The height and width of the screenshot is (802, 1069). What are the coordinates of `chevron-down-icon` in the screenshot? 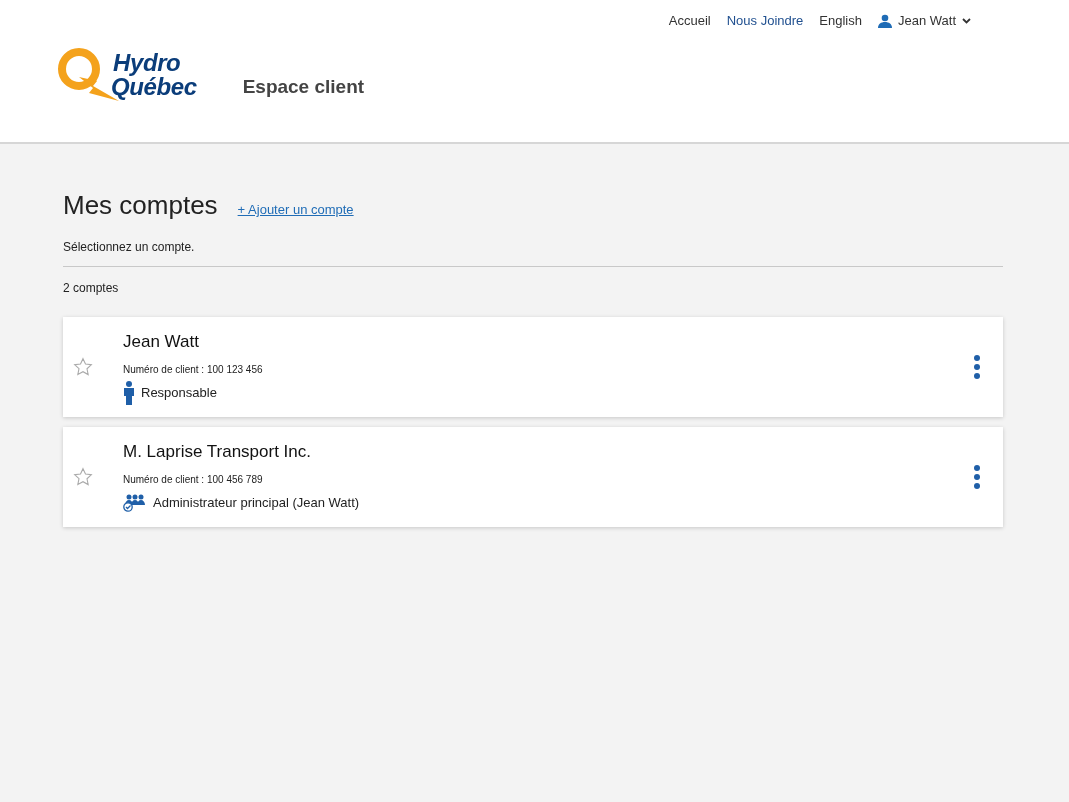 It's located at (966, 20).